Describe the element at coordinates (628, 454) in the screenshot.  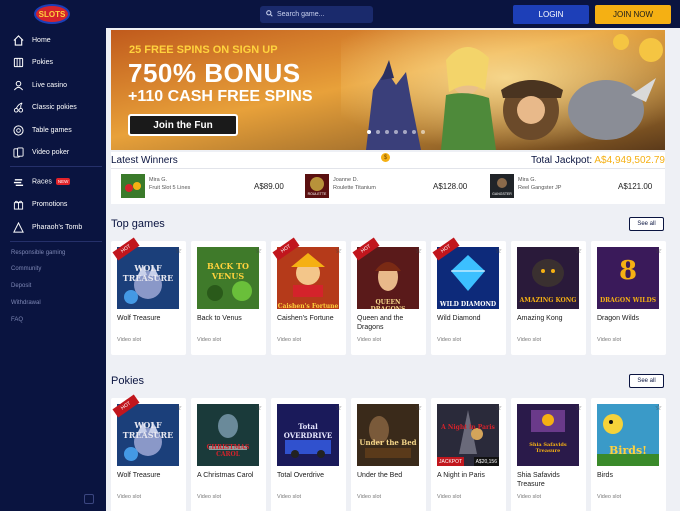
I see `game-card: Birds! ☆ Birds Video slot` at that location.